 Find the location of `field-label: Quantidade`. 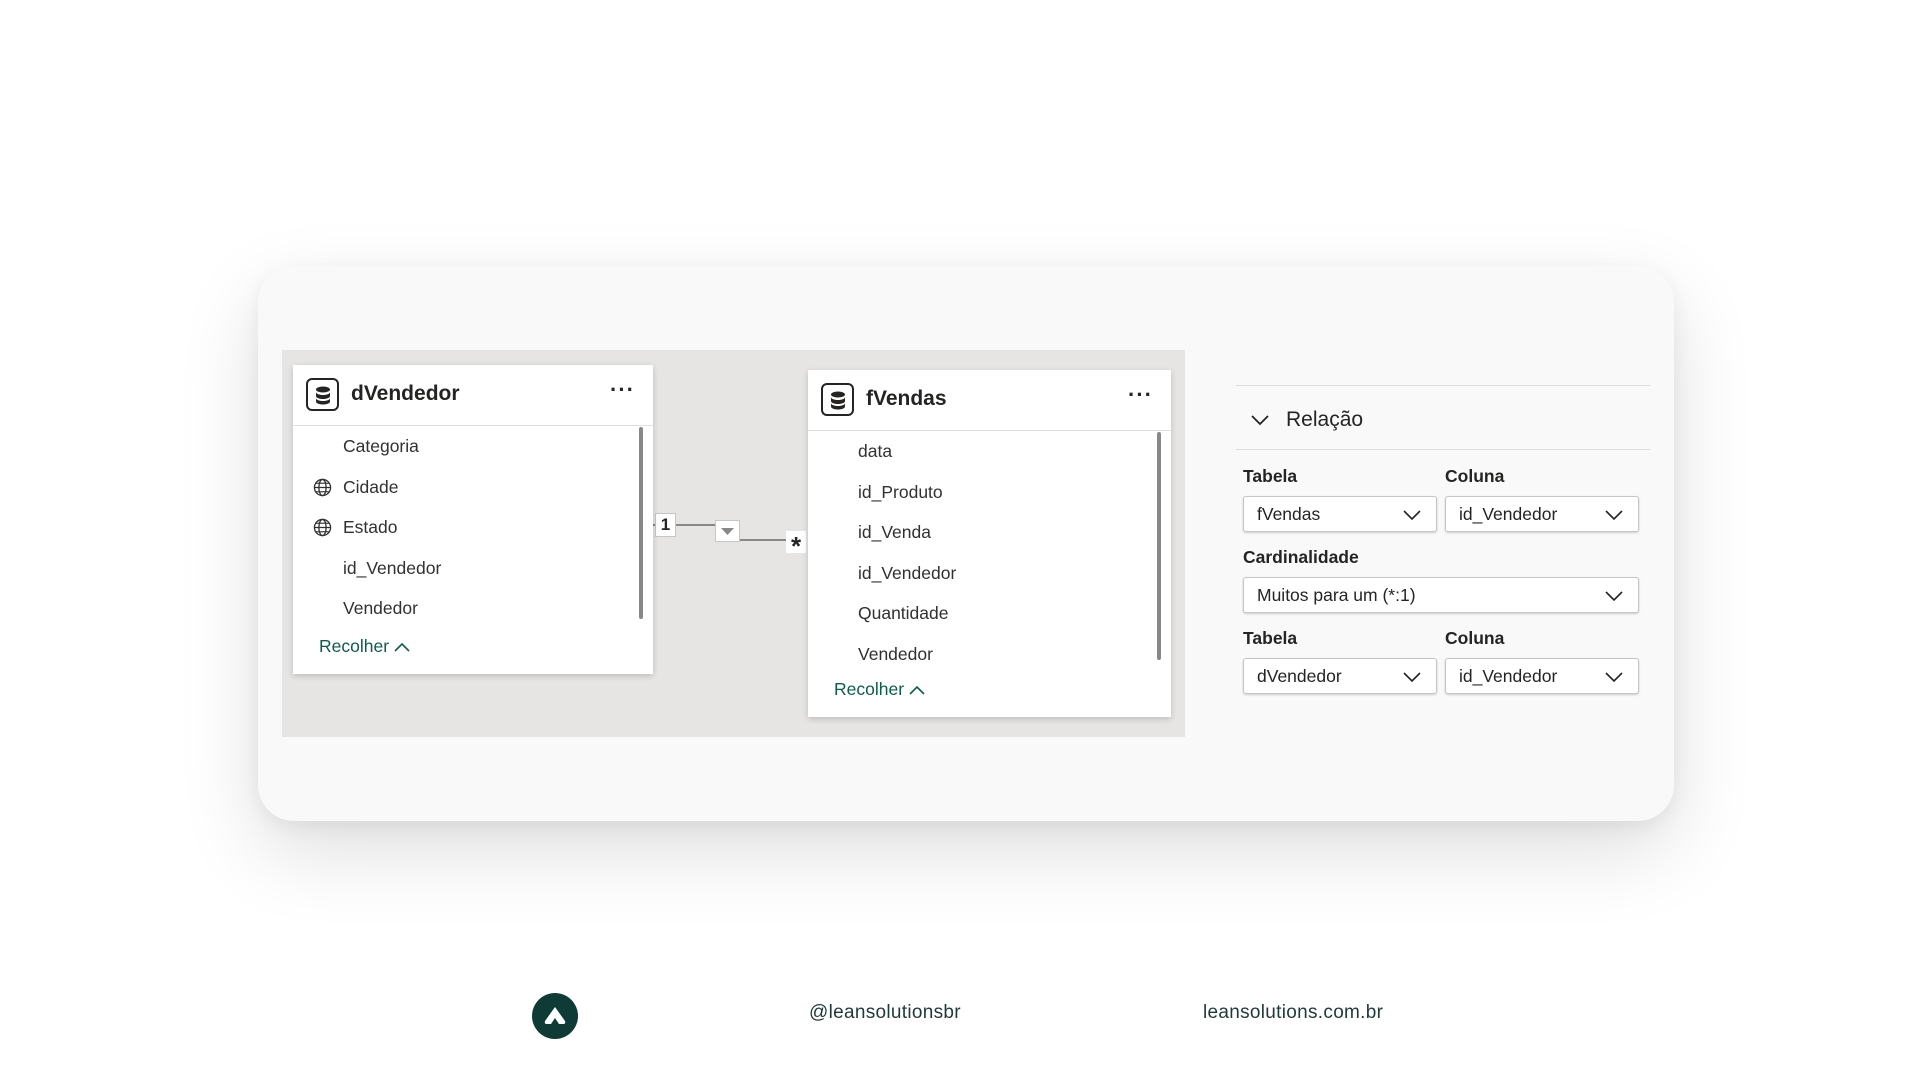

field-label: Quantidade is located at coordinates (903, 613).